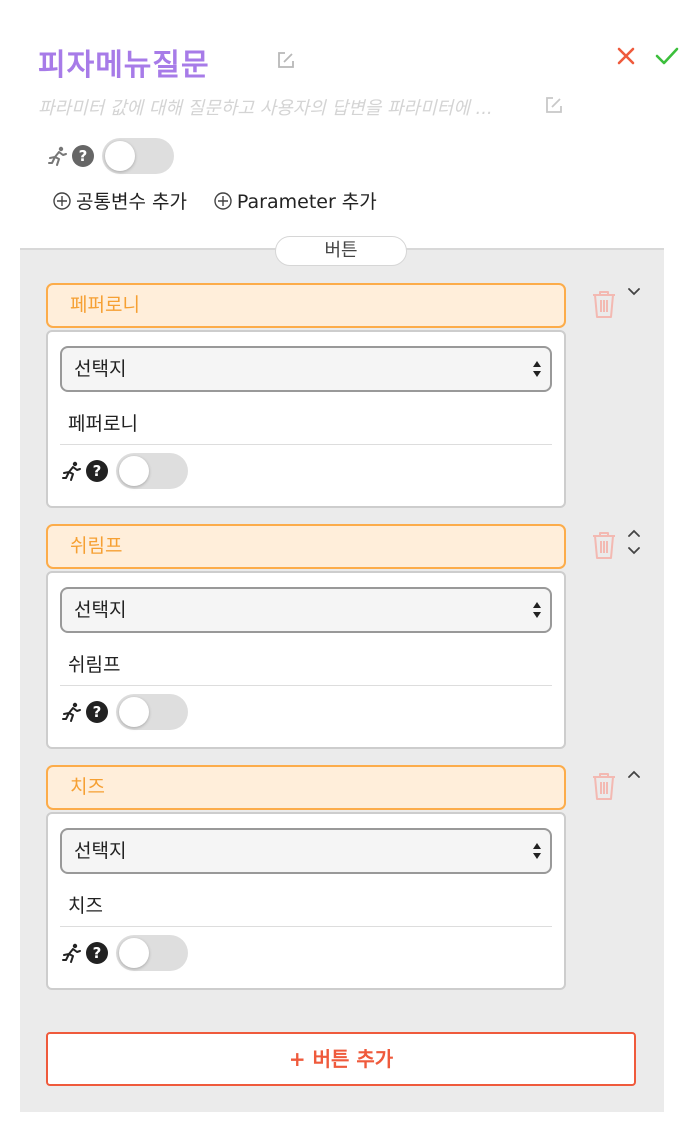 The image size is (696, 1138). I want to click on page-title: 피자메뉴질문, so click(124, 65).